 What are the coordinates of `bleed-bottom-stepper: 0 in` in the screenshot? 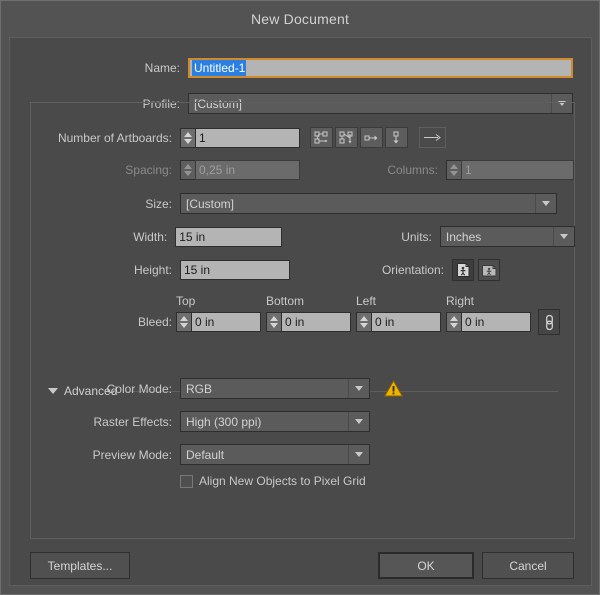 It's located at (308, 322).